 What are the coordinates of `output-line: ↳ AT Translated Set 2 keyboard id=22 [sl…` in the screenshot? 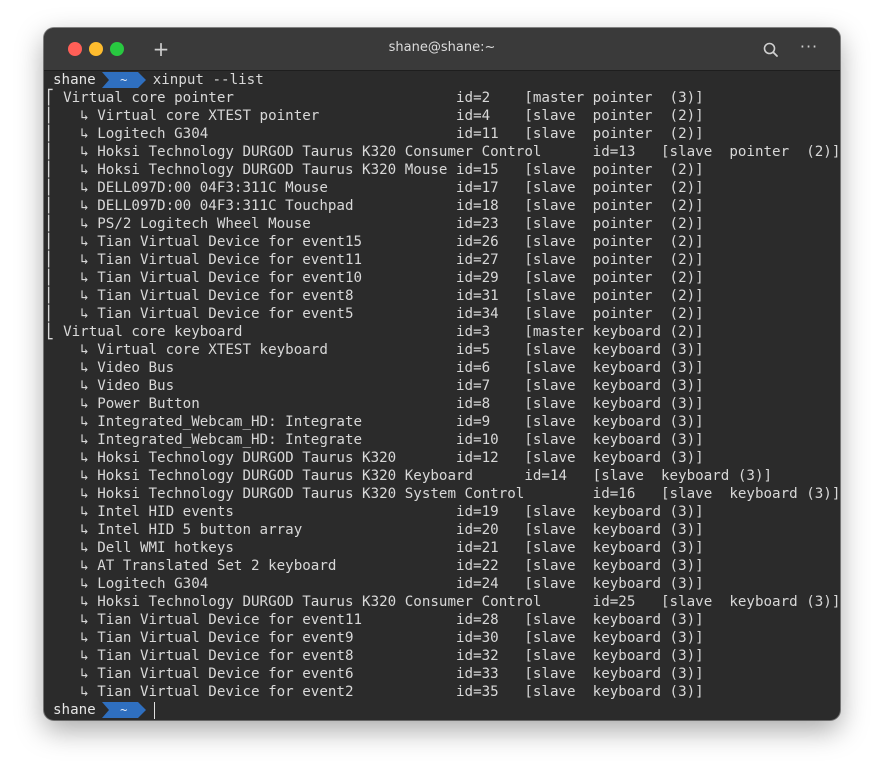 It's located at (375, 566).